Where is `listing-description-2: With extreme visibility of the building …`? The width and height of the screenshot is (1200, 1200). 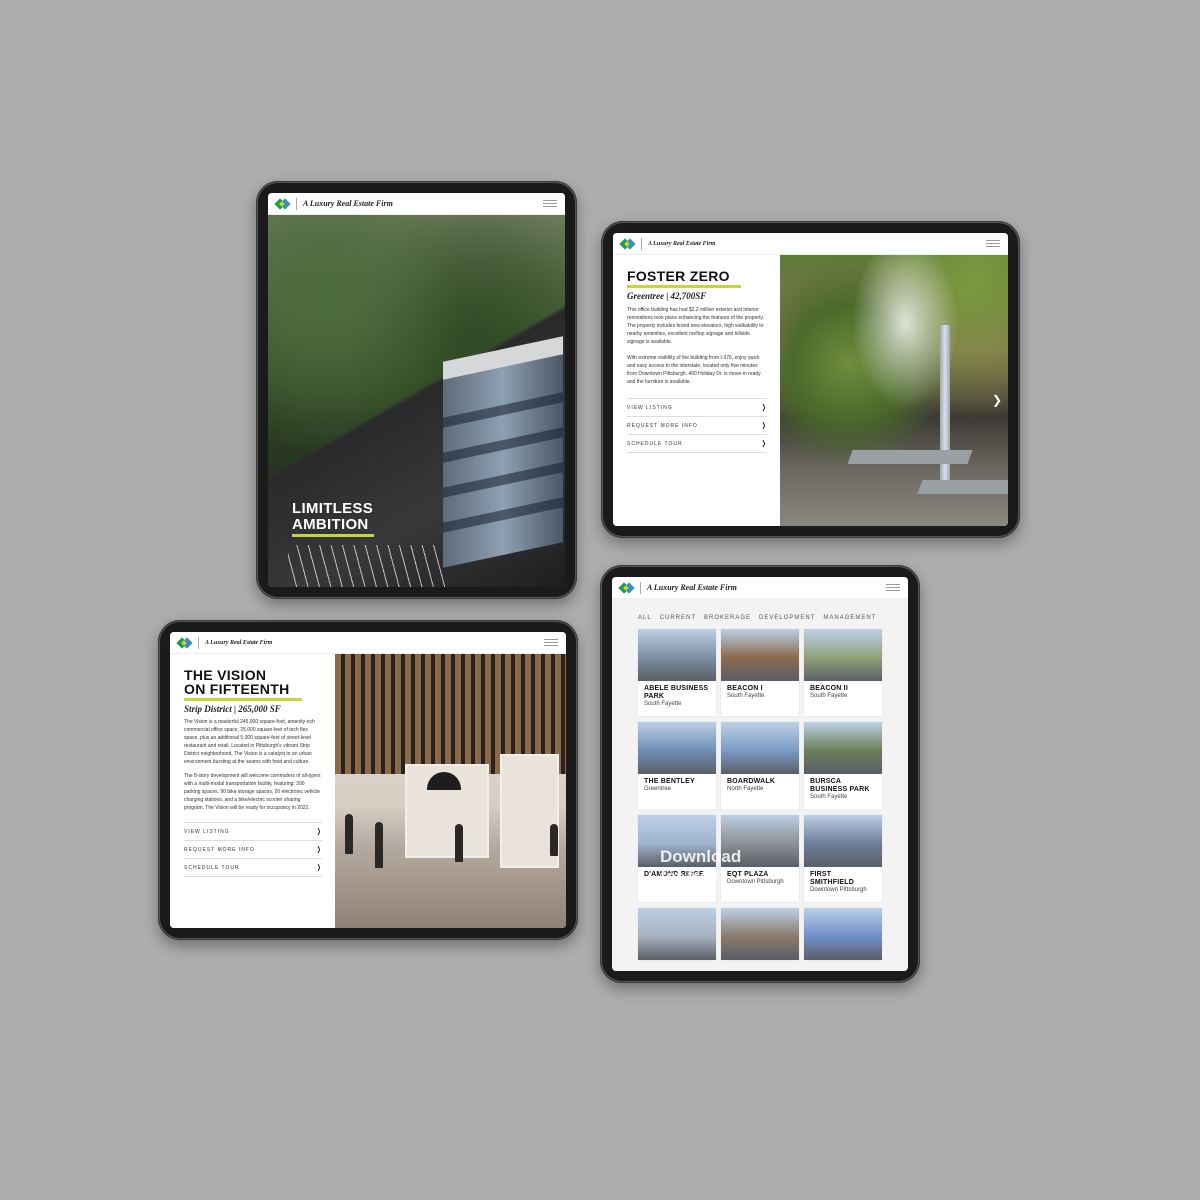
listing-description-2: With extreme visibility of the building … is located at coordinates (694, 370).